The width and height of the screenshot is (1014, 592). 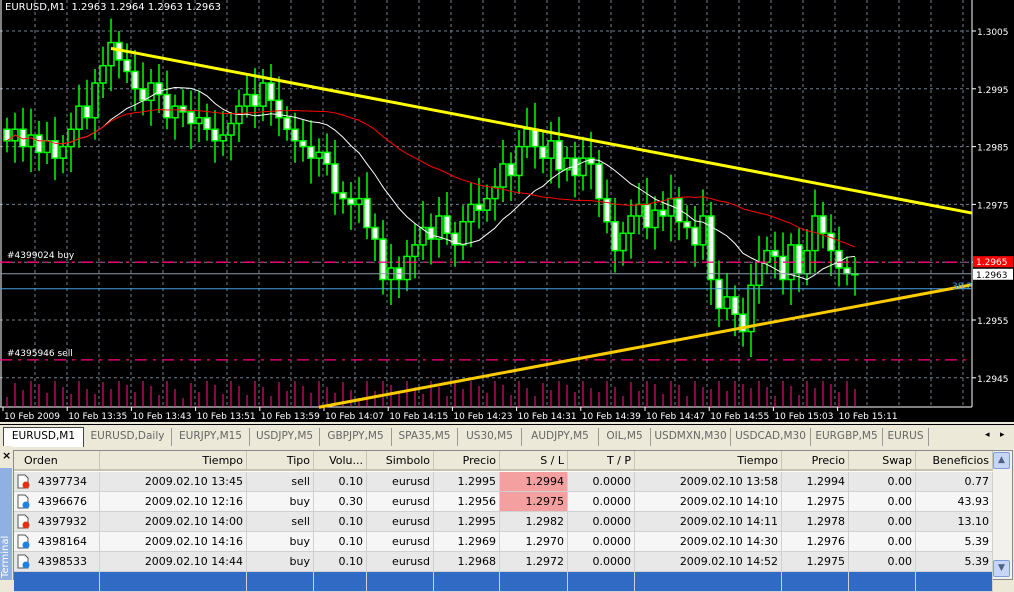 I want to click on tab-eurusd-daily: EURUSD,Daily, so click(x=128, y=437).